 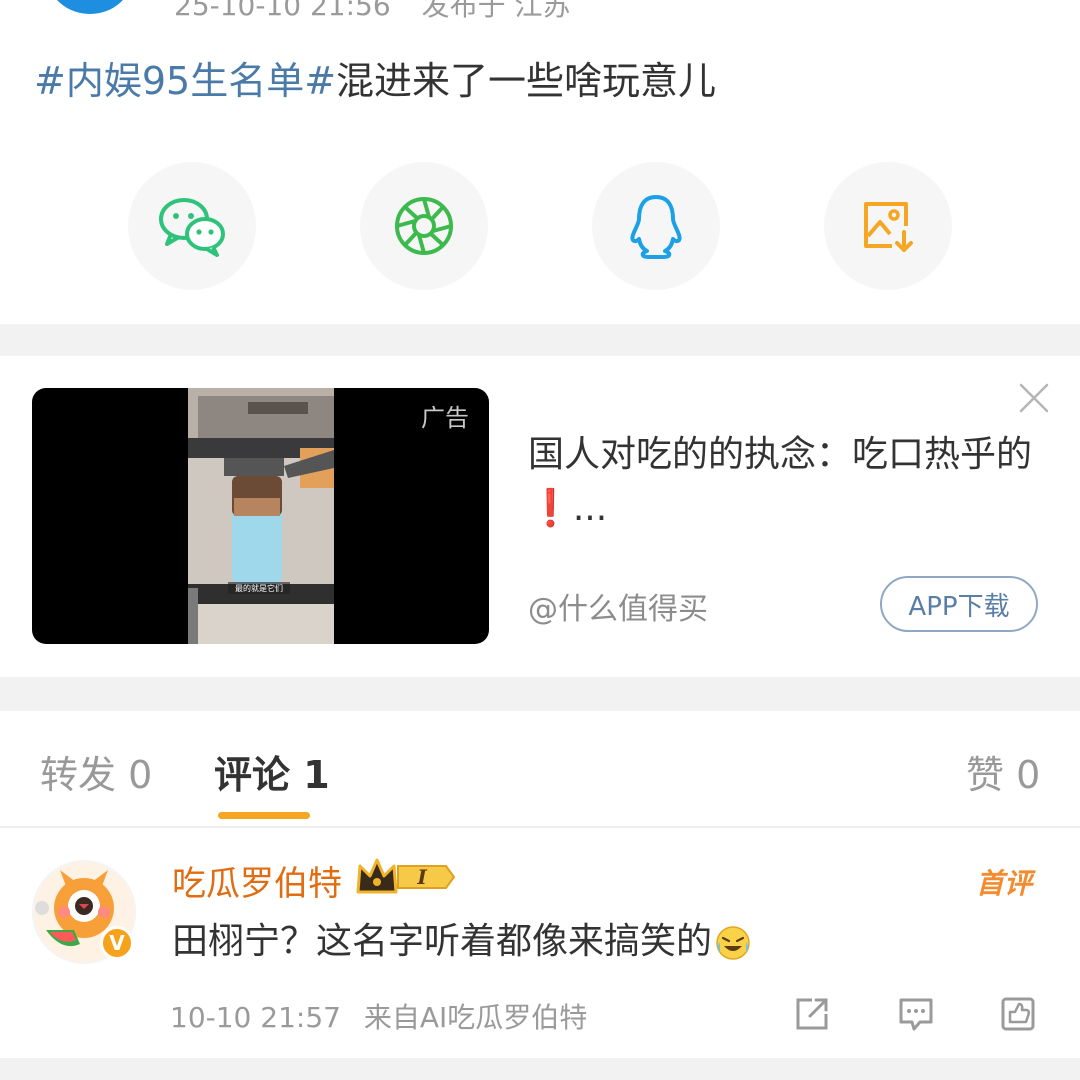 I want to click on tab-repost: 转发 0, so click(x=96, y=771).